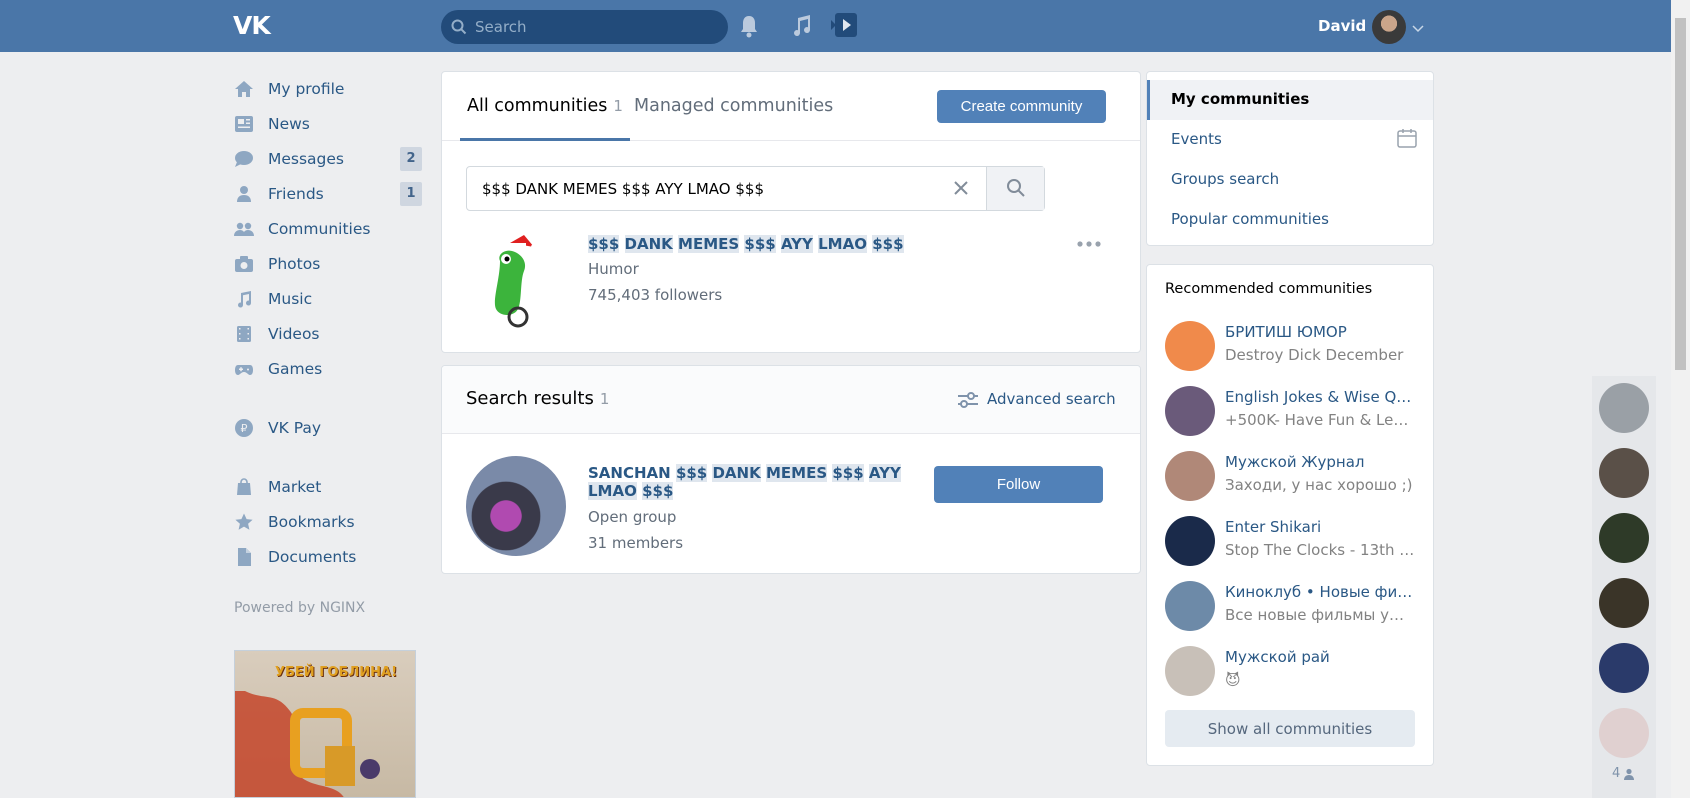 The image size is (1690, 798). I want to click on recommended-item: Мужской Журнал Заходи, у нас хорошо ;), so click(1290, 482).